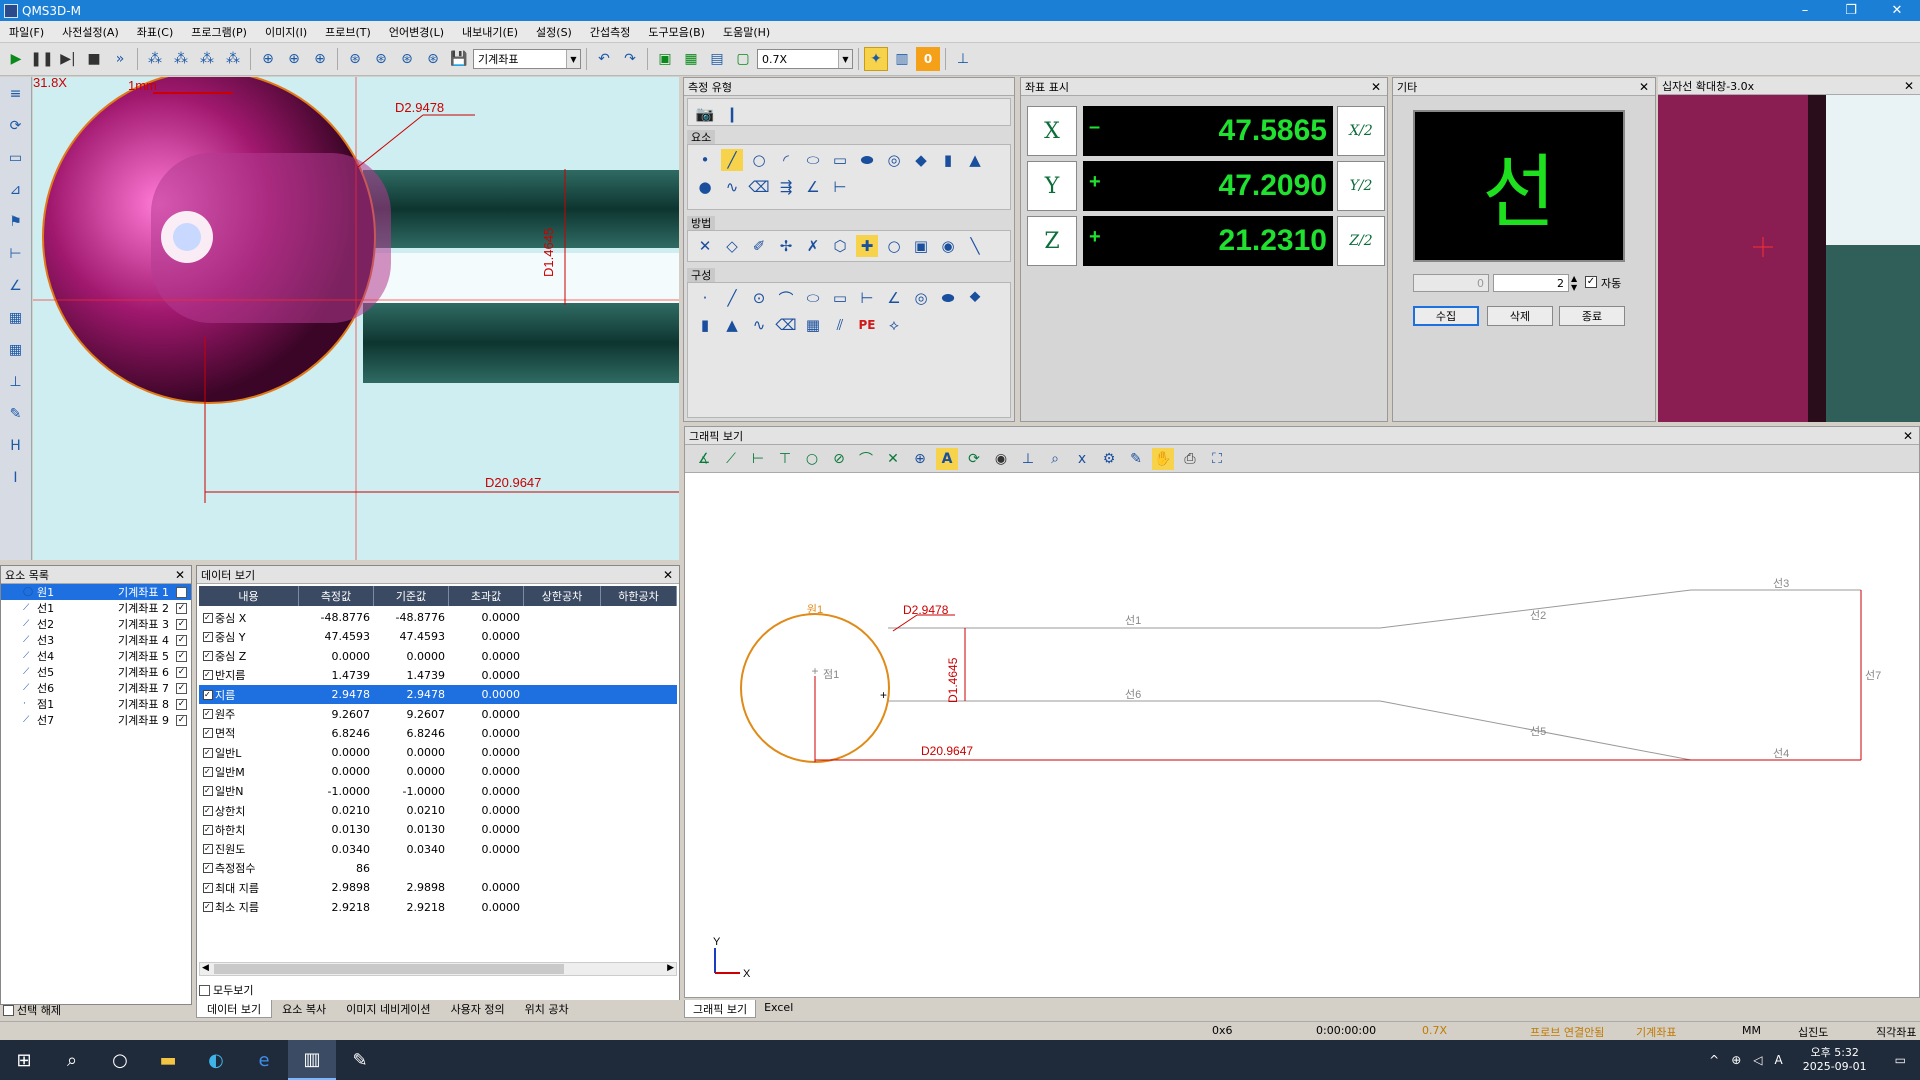 This screenshot has width=1920, height=1080. What do you see at coordinates (16, 286) in the screenshot?
I see `angle-icon: ∠` at bounding box center [16, 286].